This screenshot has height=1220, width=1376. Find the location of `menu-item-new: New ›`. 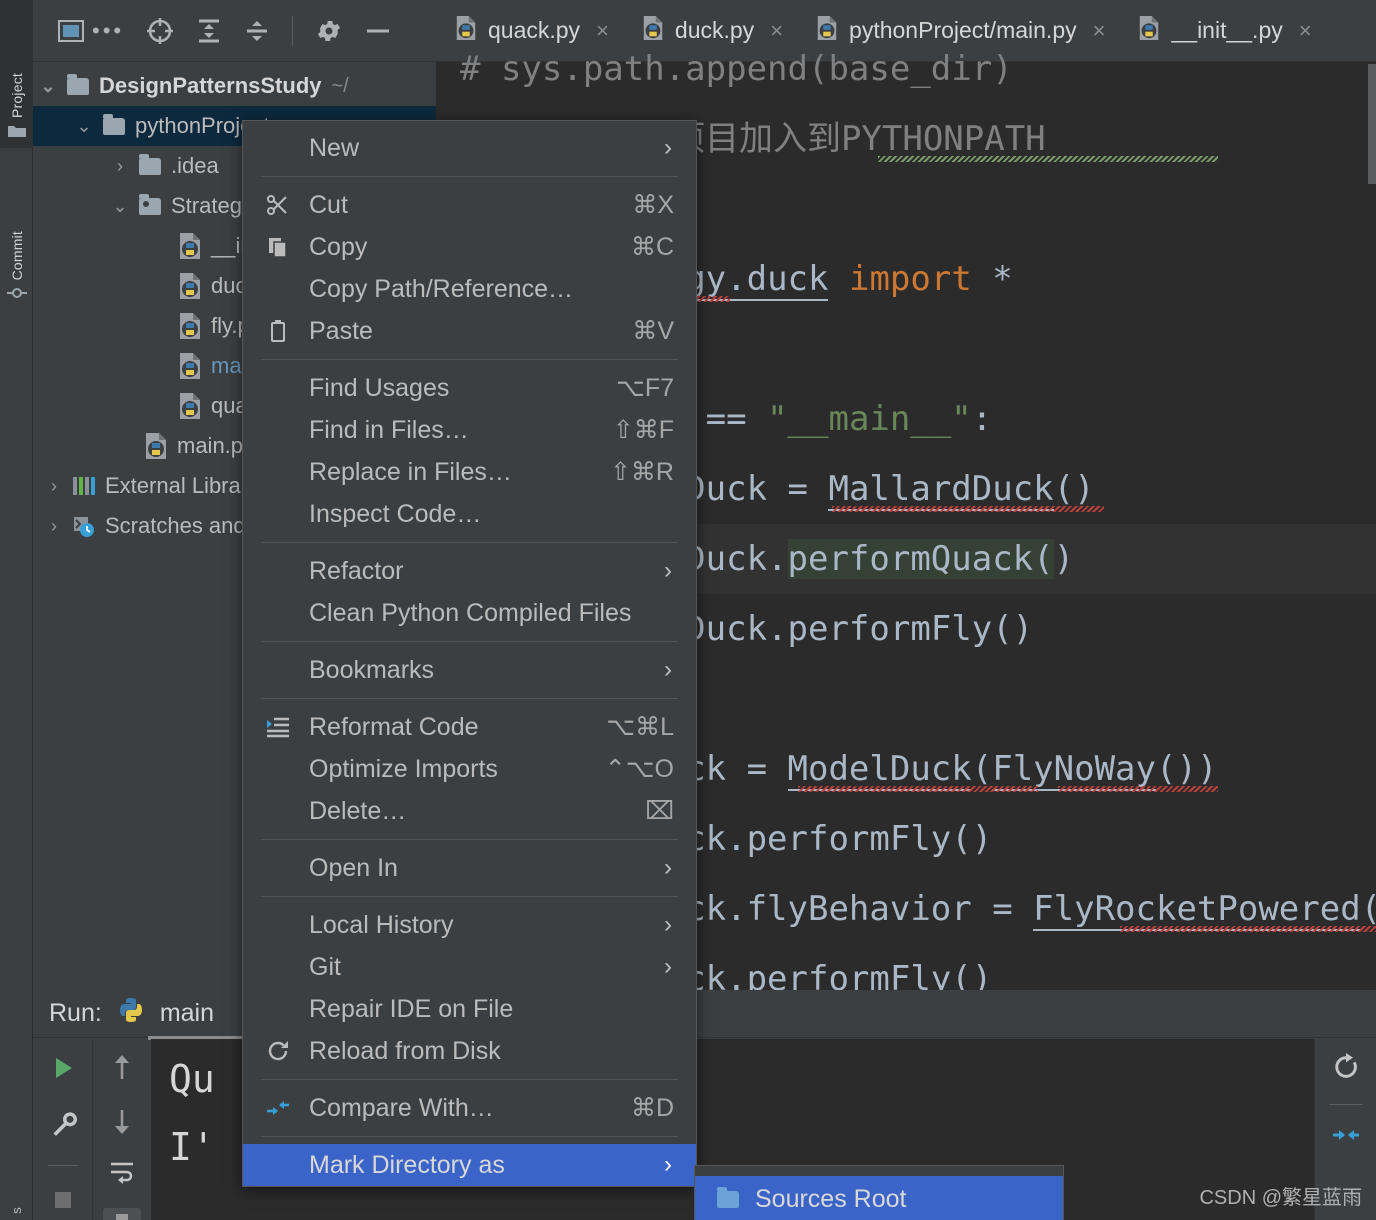

menu-item-new: New › is located at coordinates (469, 148).